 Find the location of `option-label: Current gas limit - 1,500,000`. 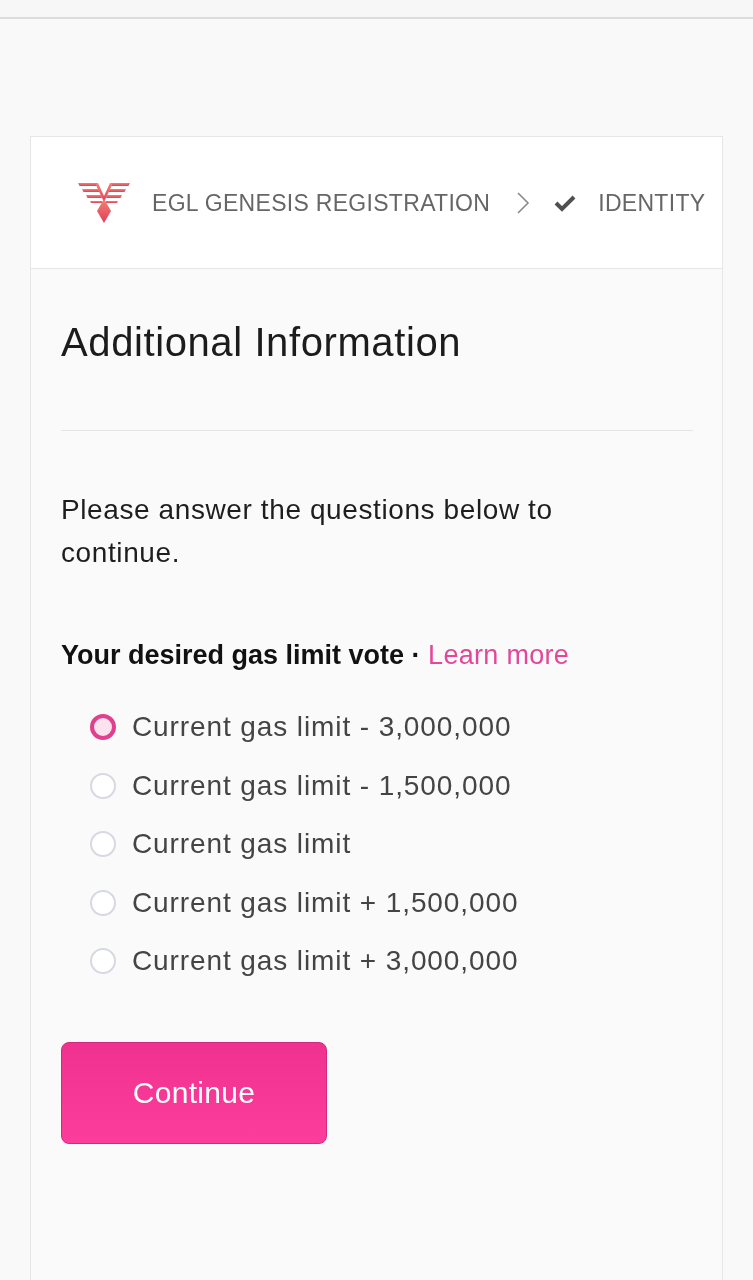

option-label: Current gas limit - 1,500,000 is located at coordinates (322, 785).